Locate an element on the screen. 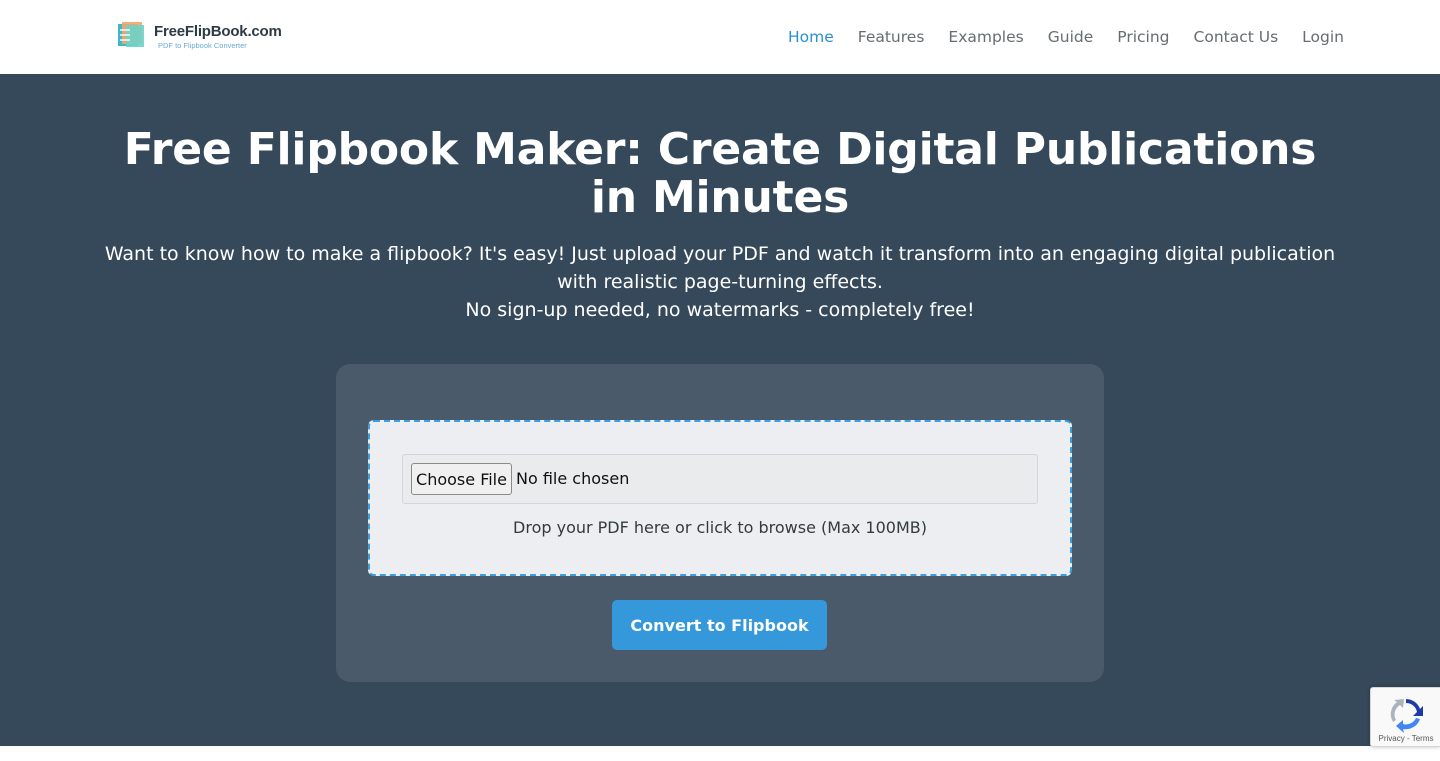 The height and width of the screenshot is (761, 1440). recaptcha-icon is located at coordinates (1406, 716).